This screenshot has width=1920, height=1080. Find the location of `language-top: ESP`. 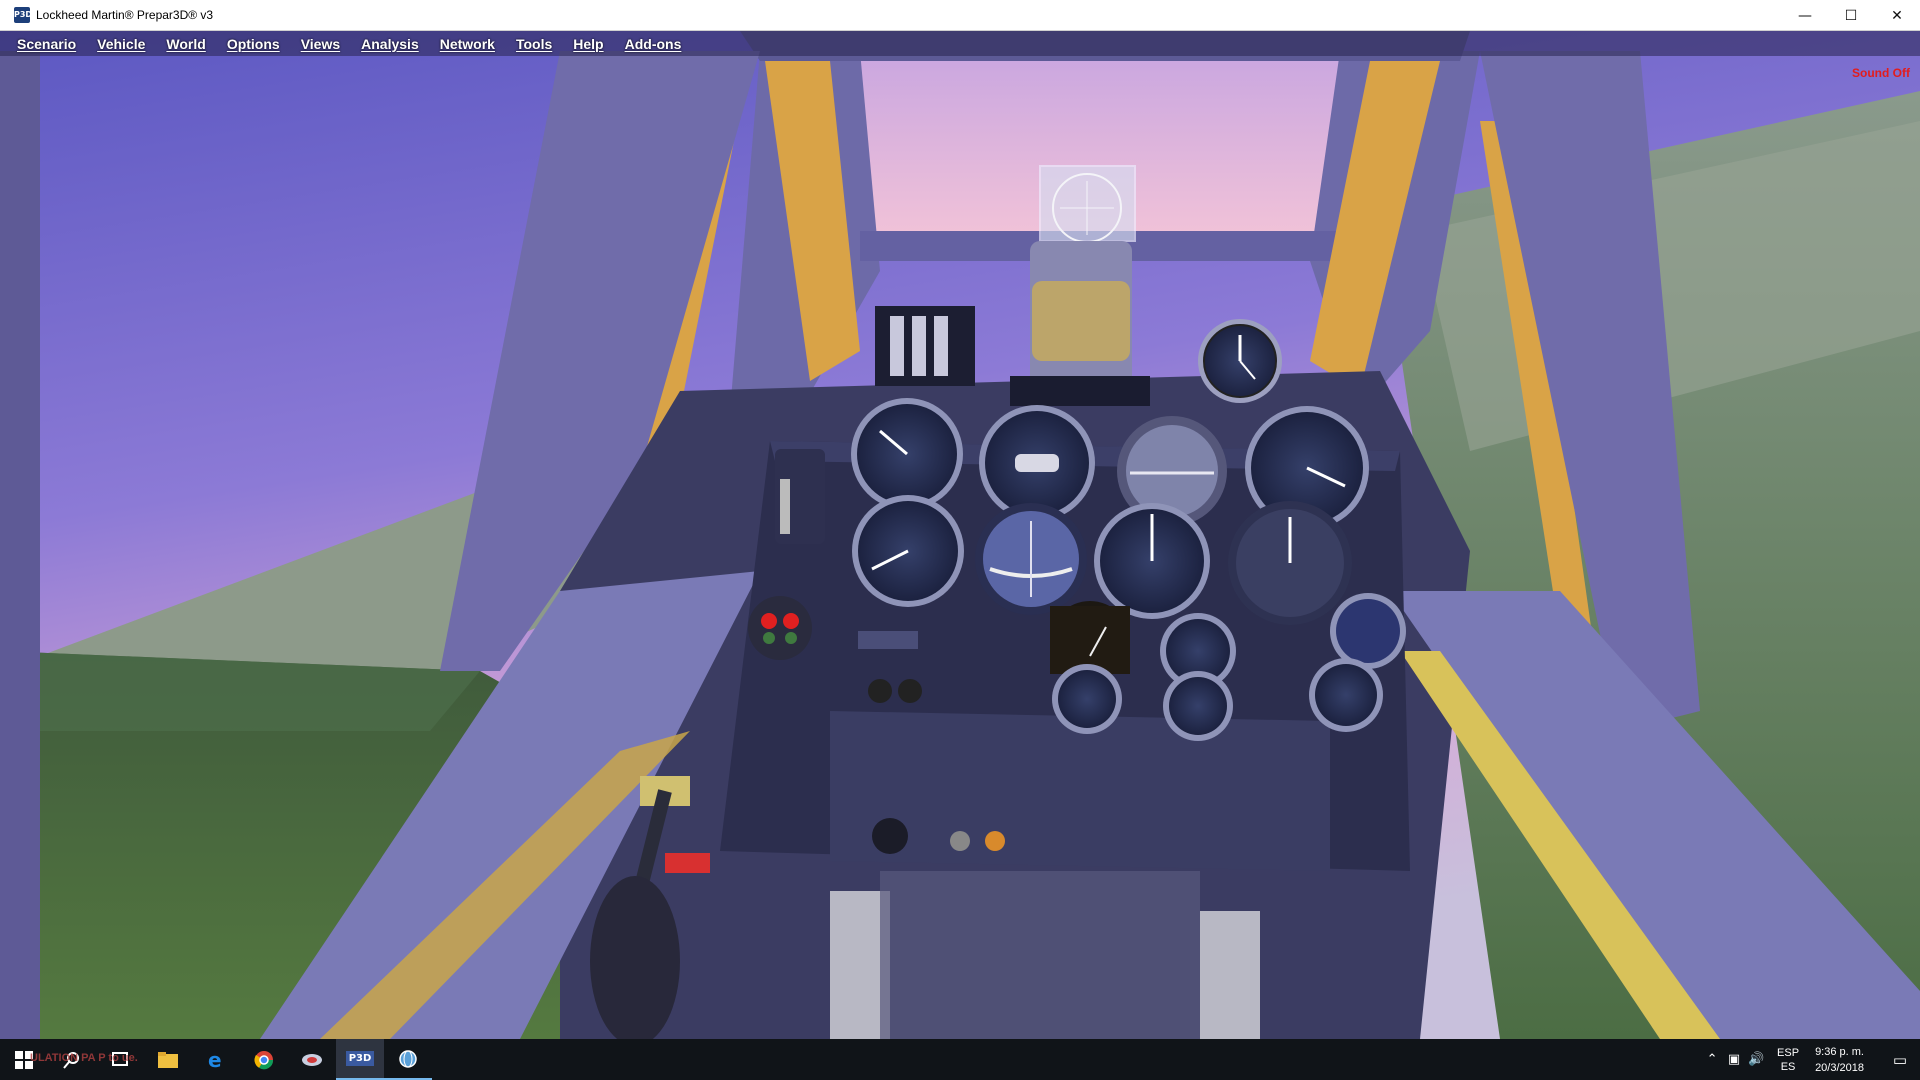

language-top: ESP is located at coordinates (1788, 1052).